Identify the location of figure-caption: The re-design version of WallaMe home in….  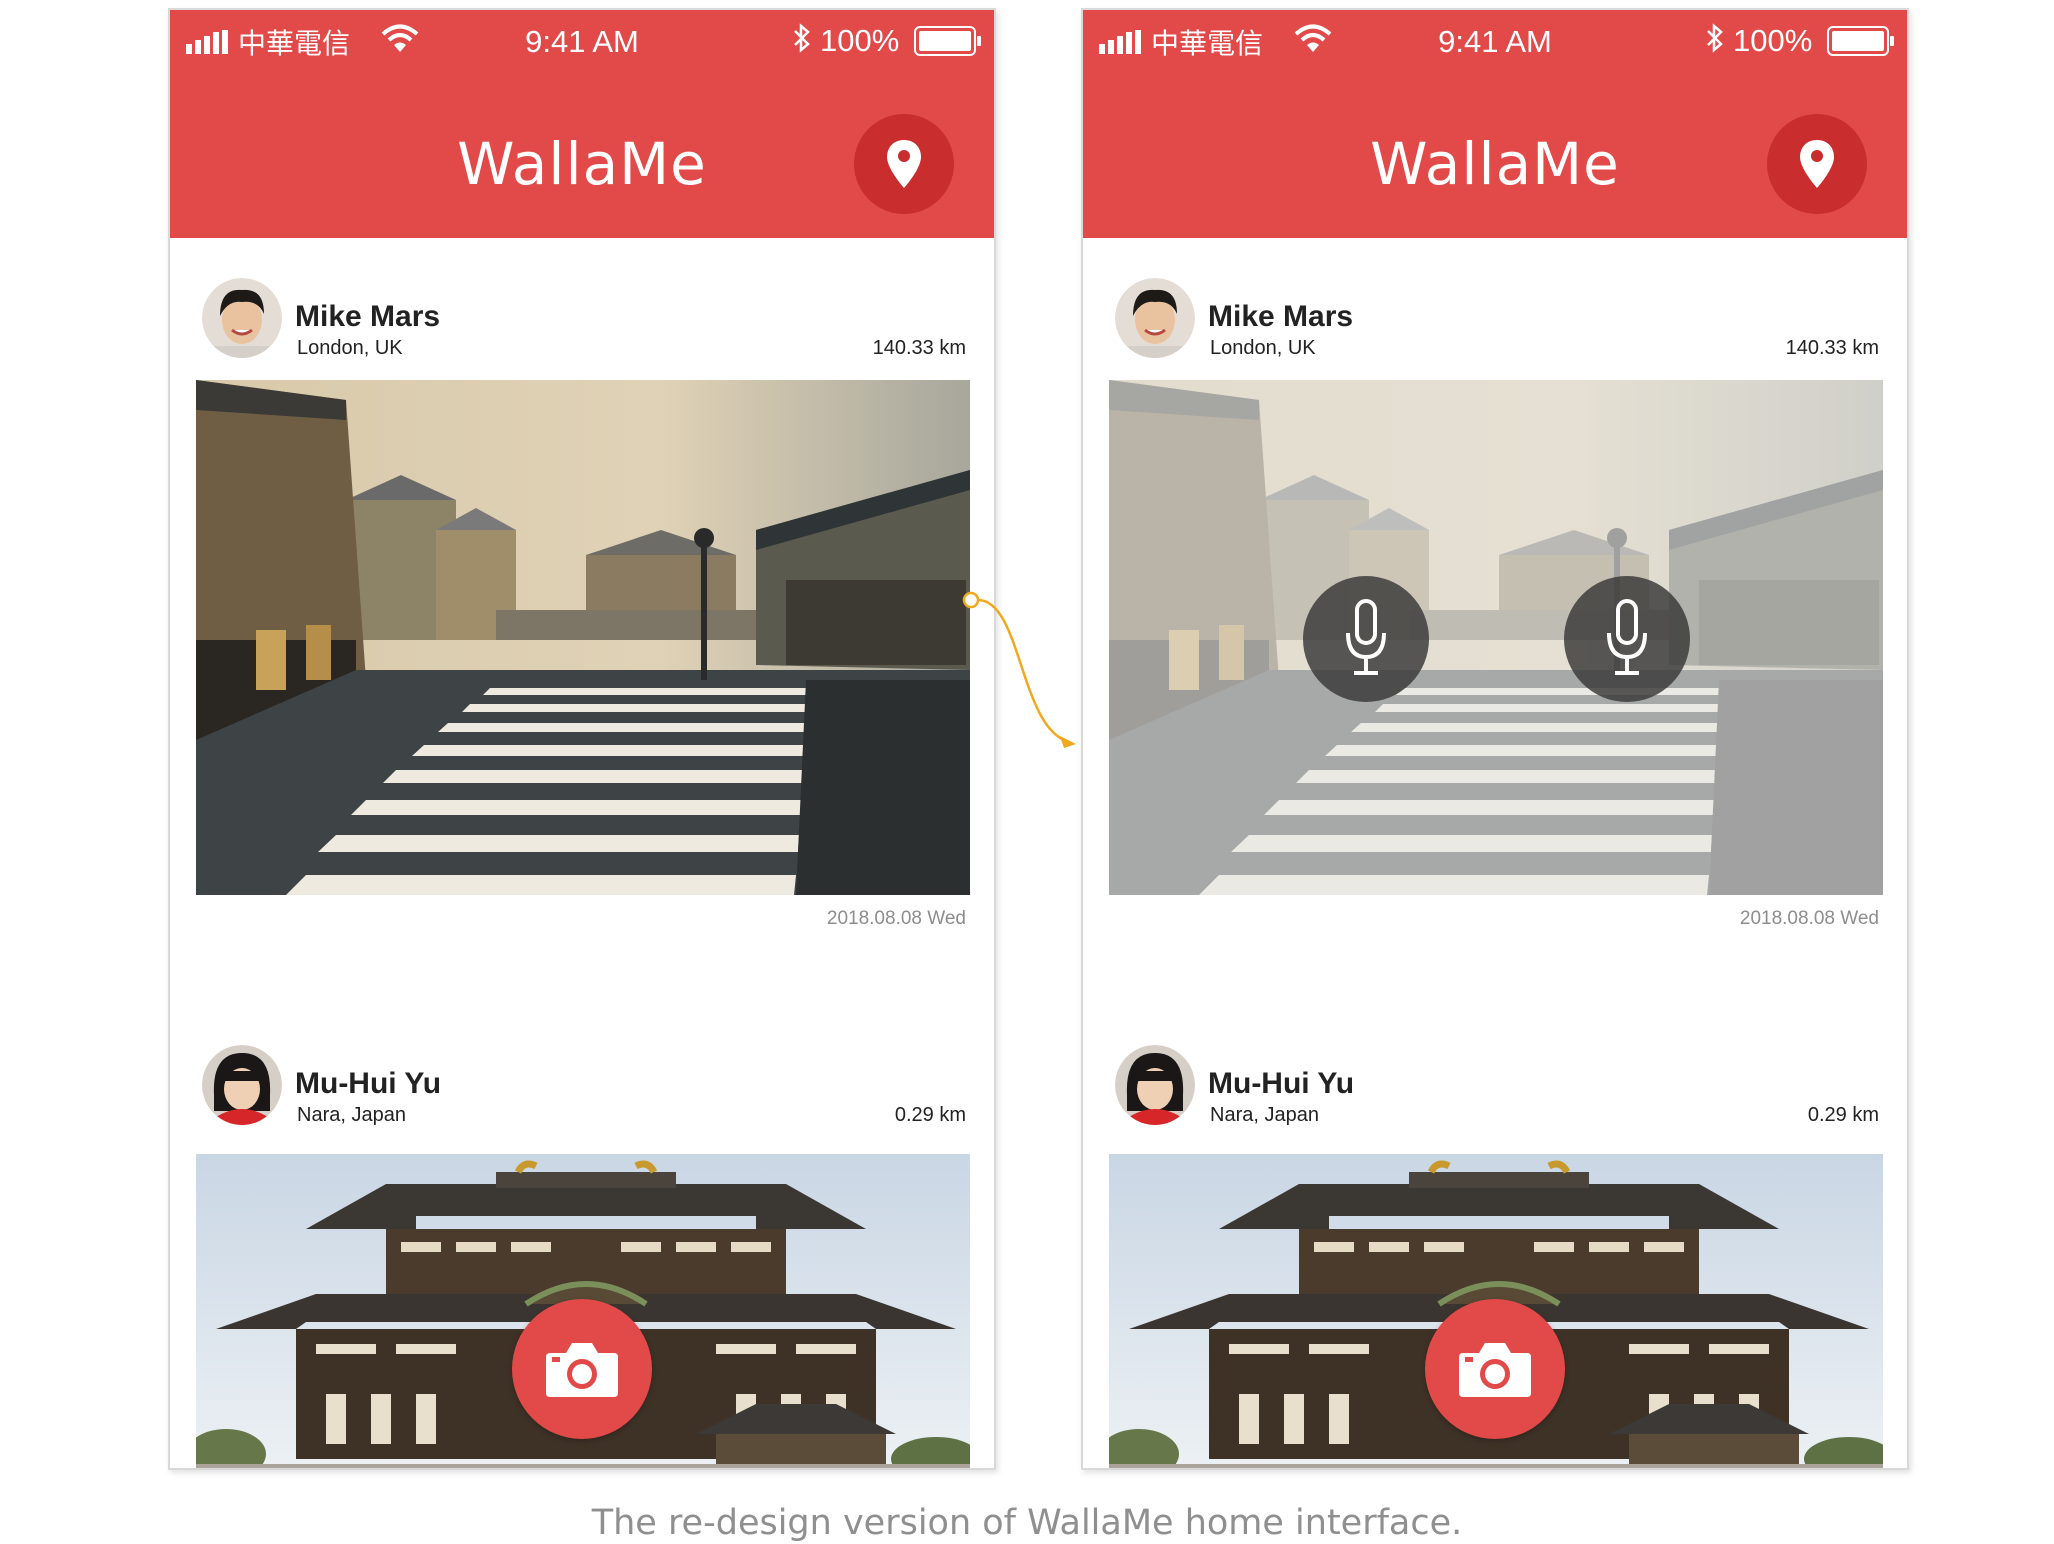
(1027, 1523).